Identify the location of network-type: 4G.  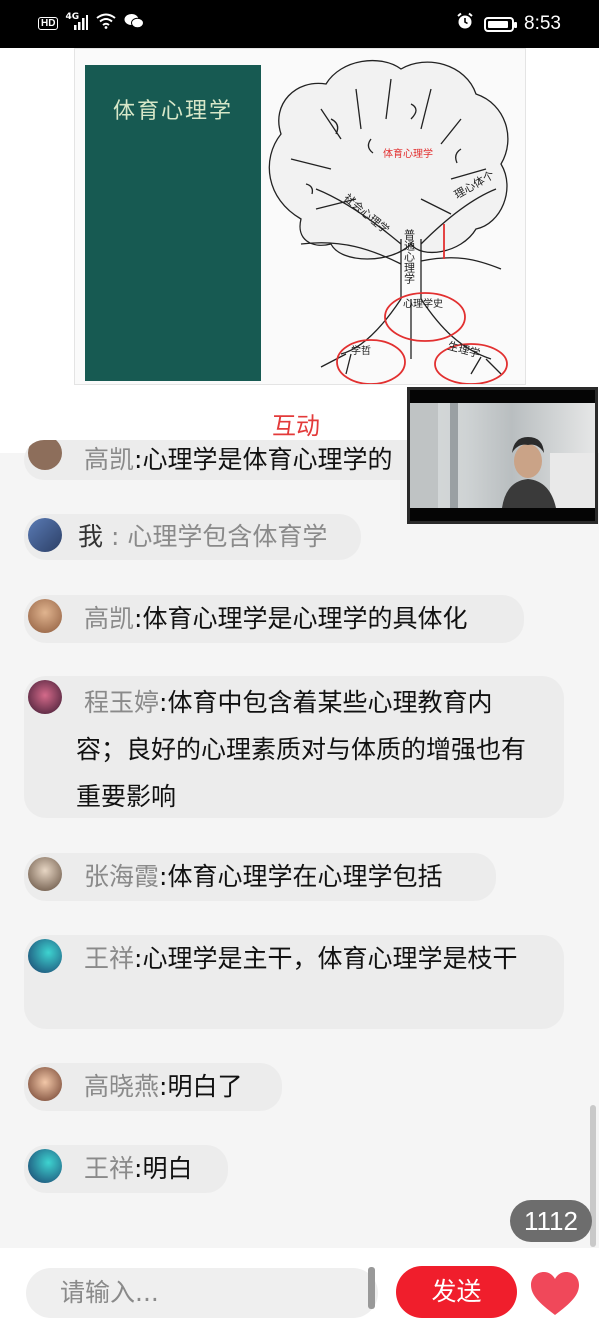
(72, 17).